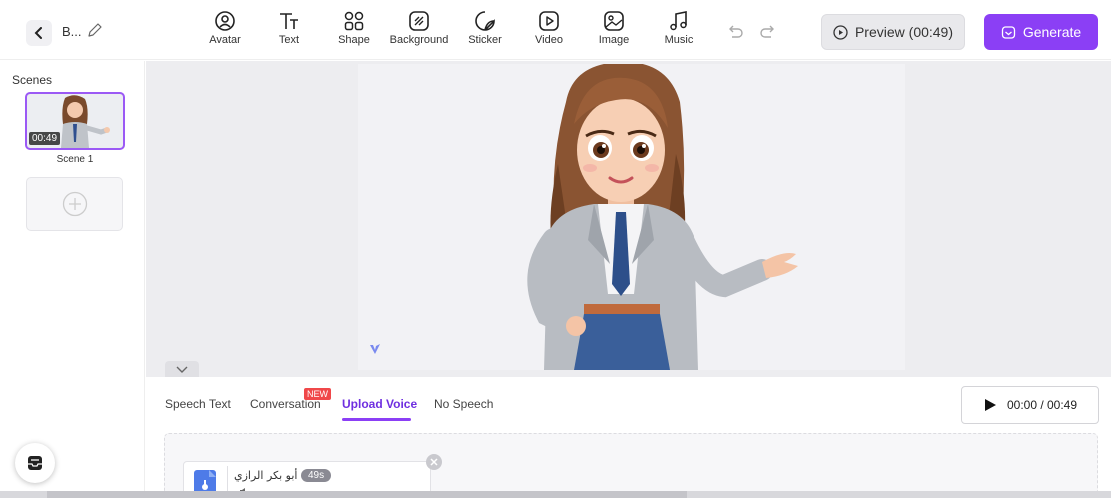 The height and width of the screenshot is (498, 1111). Describe the element at coordinates (72, 279) in the screenshot. I see `scenes-panel: Scenes 00:49 Scene 1` at that location.